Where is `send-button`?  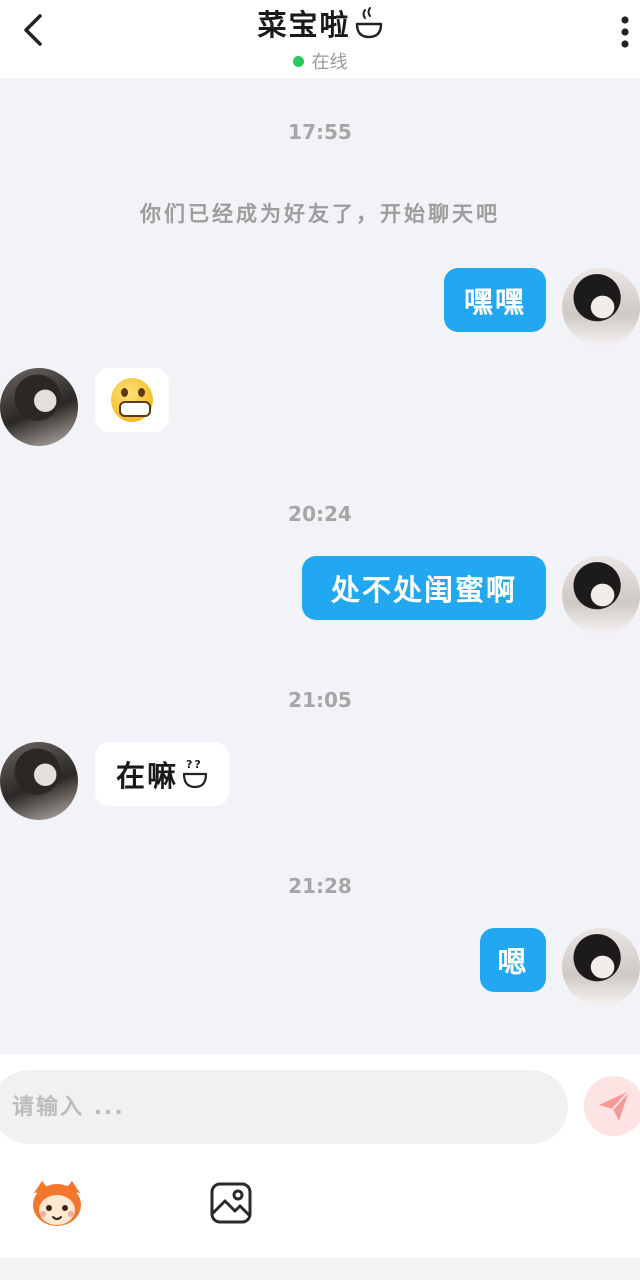
send-button is located at coordinates (612, 1106).